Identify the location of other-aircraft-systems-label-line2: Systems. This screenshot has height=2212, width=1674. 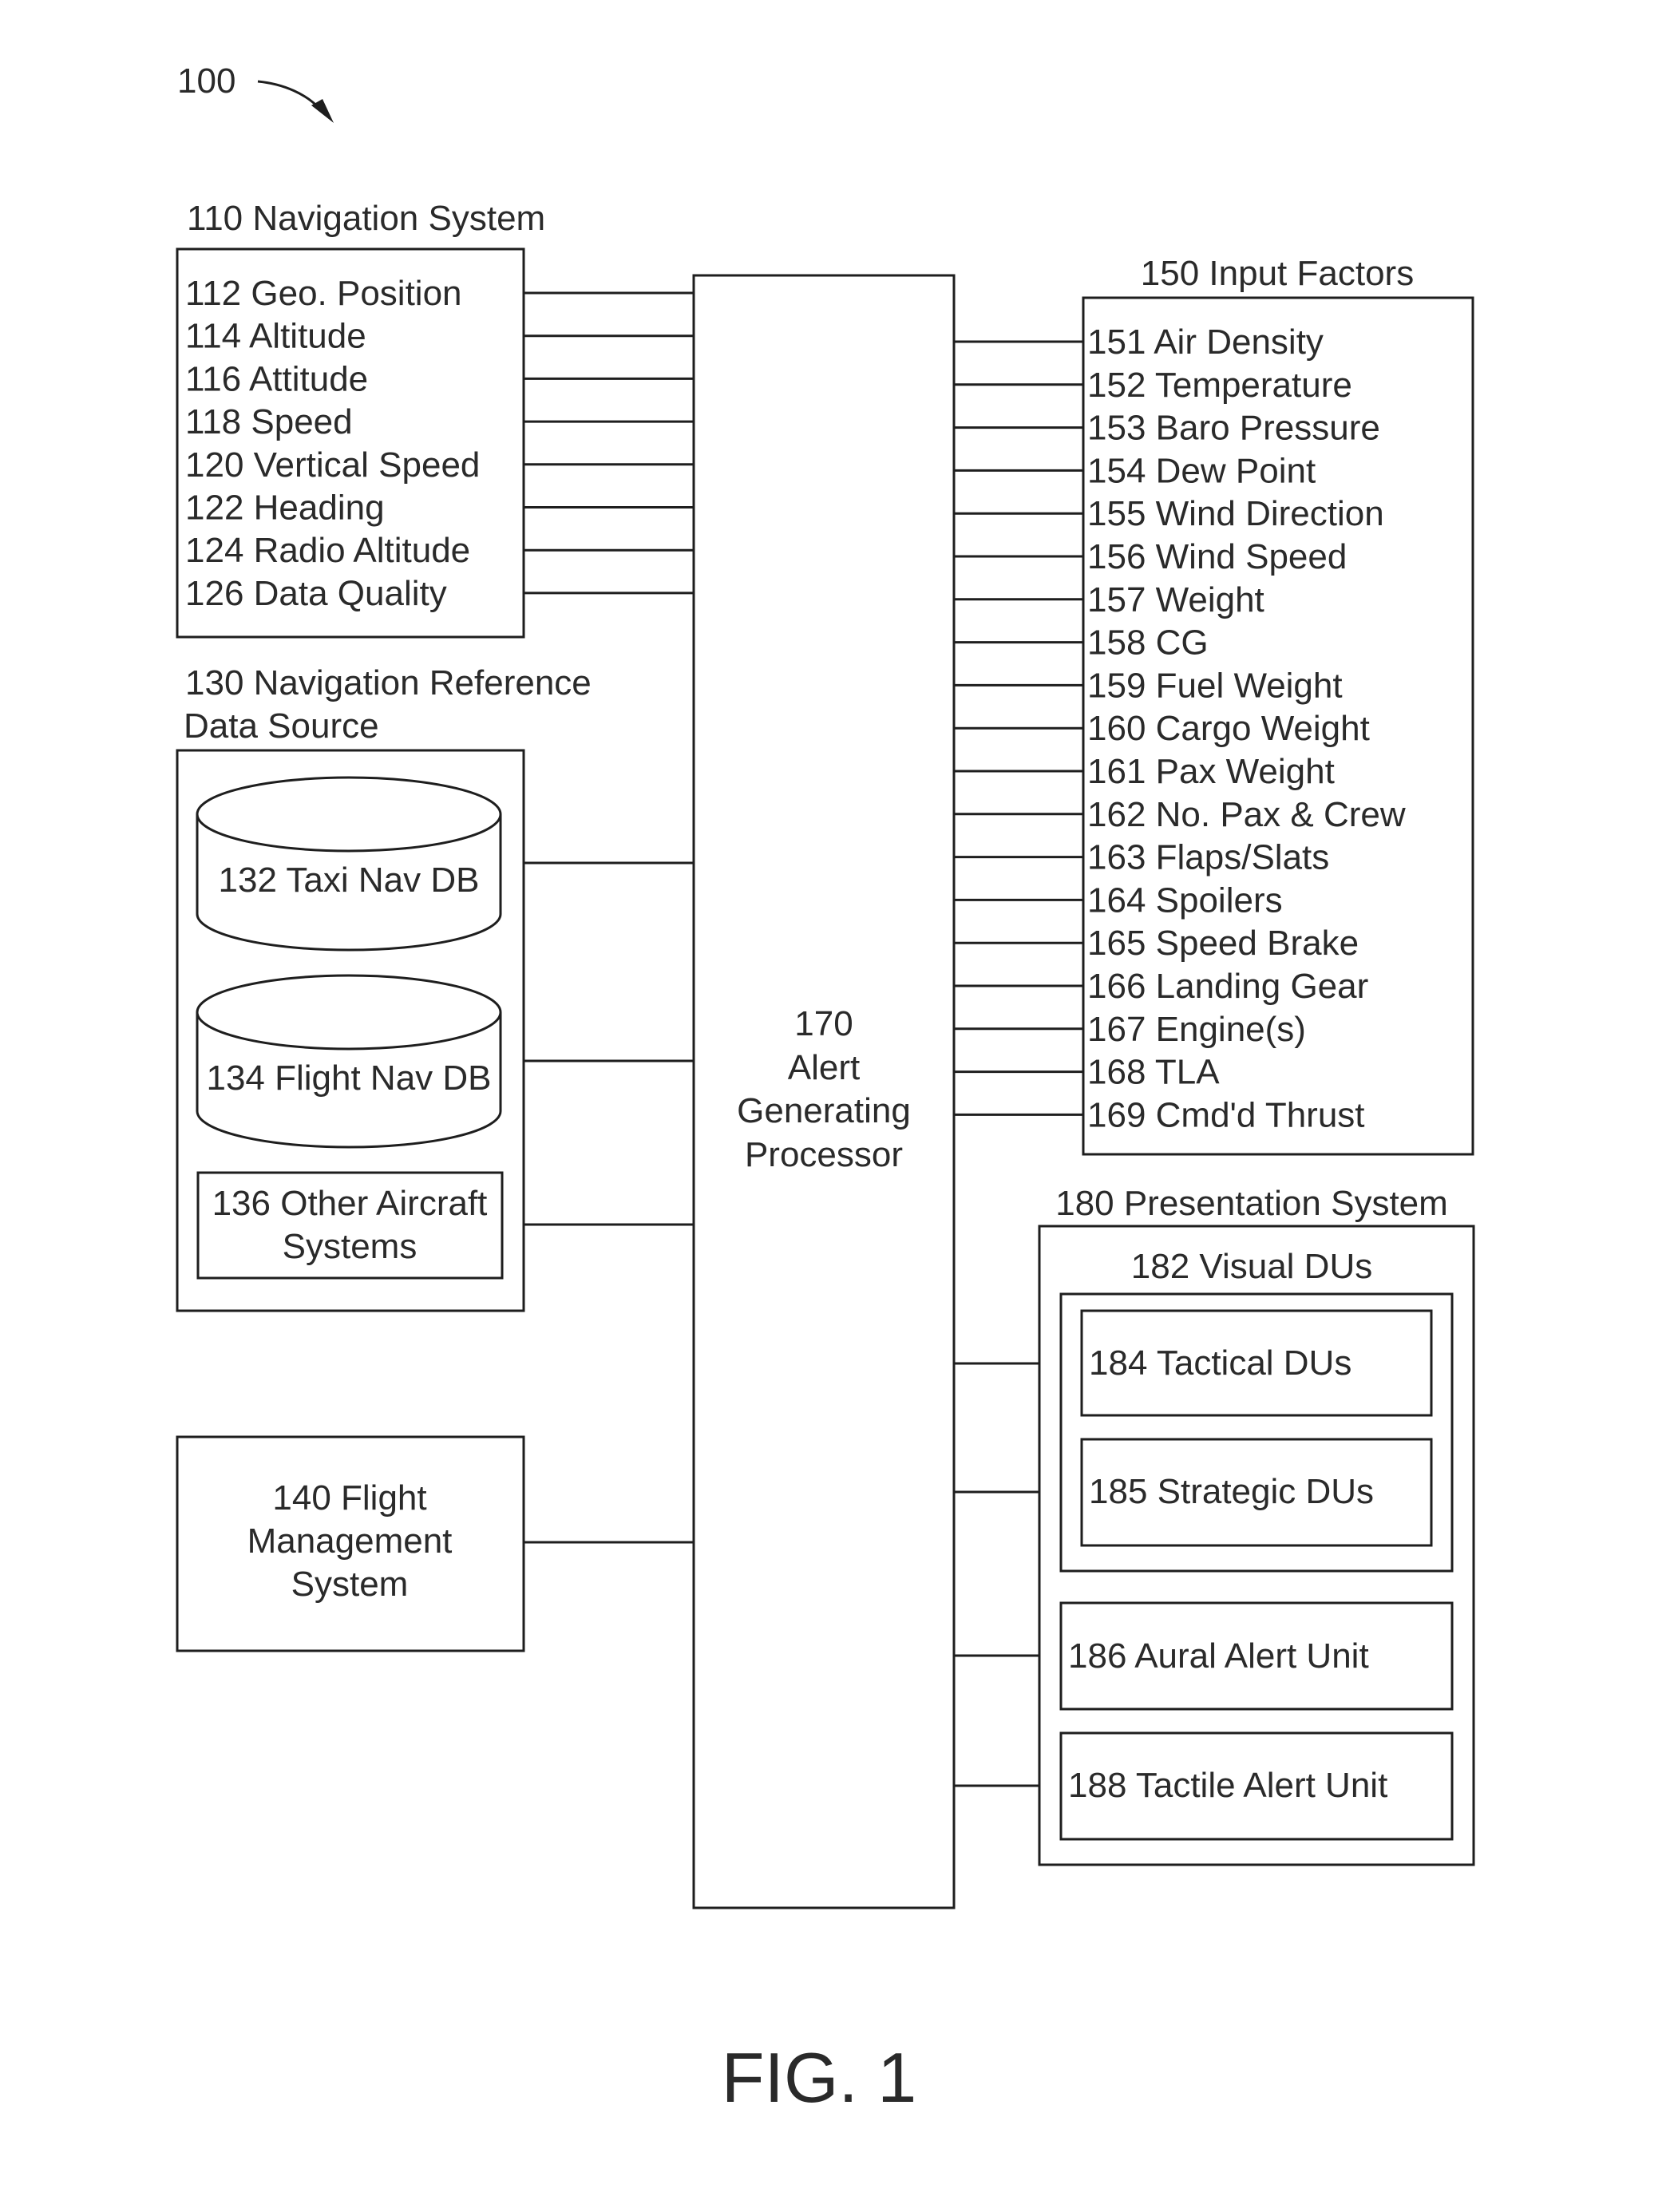
(350, 1246).